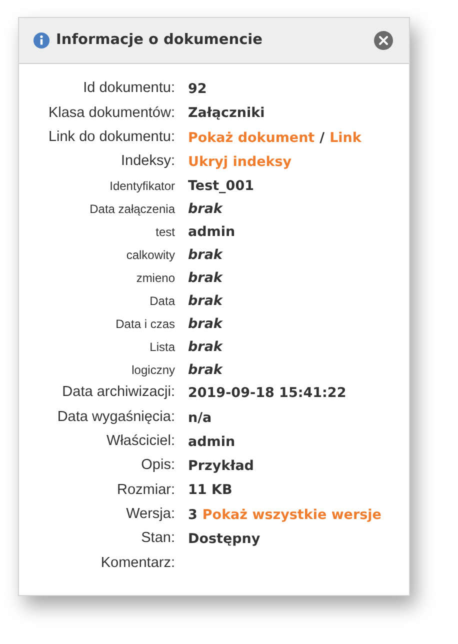 The image size is (458, 644). Describe the element at coordinates (161, 301) in the screenshot. I see `field-label: Data` at that location.